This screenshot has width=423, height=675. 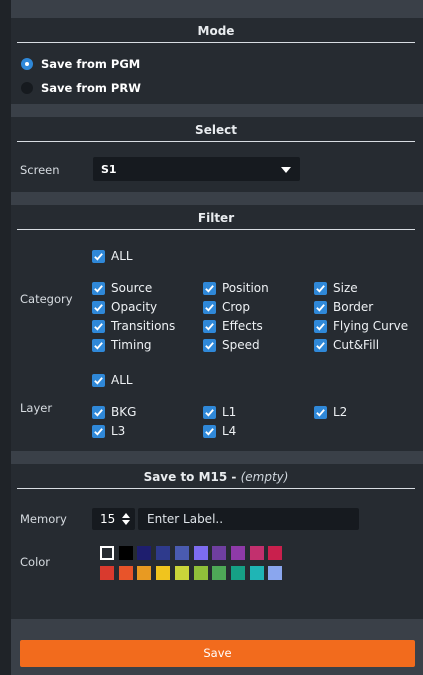 I want to click on color-label: Color, so click(x=35, y=562).